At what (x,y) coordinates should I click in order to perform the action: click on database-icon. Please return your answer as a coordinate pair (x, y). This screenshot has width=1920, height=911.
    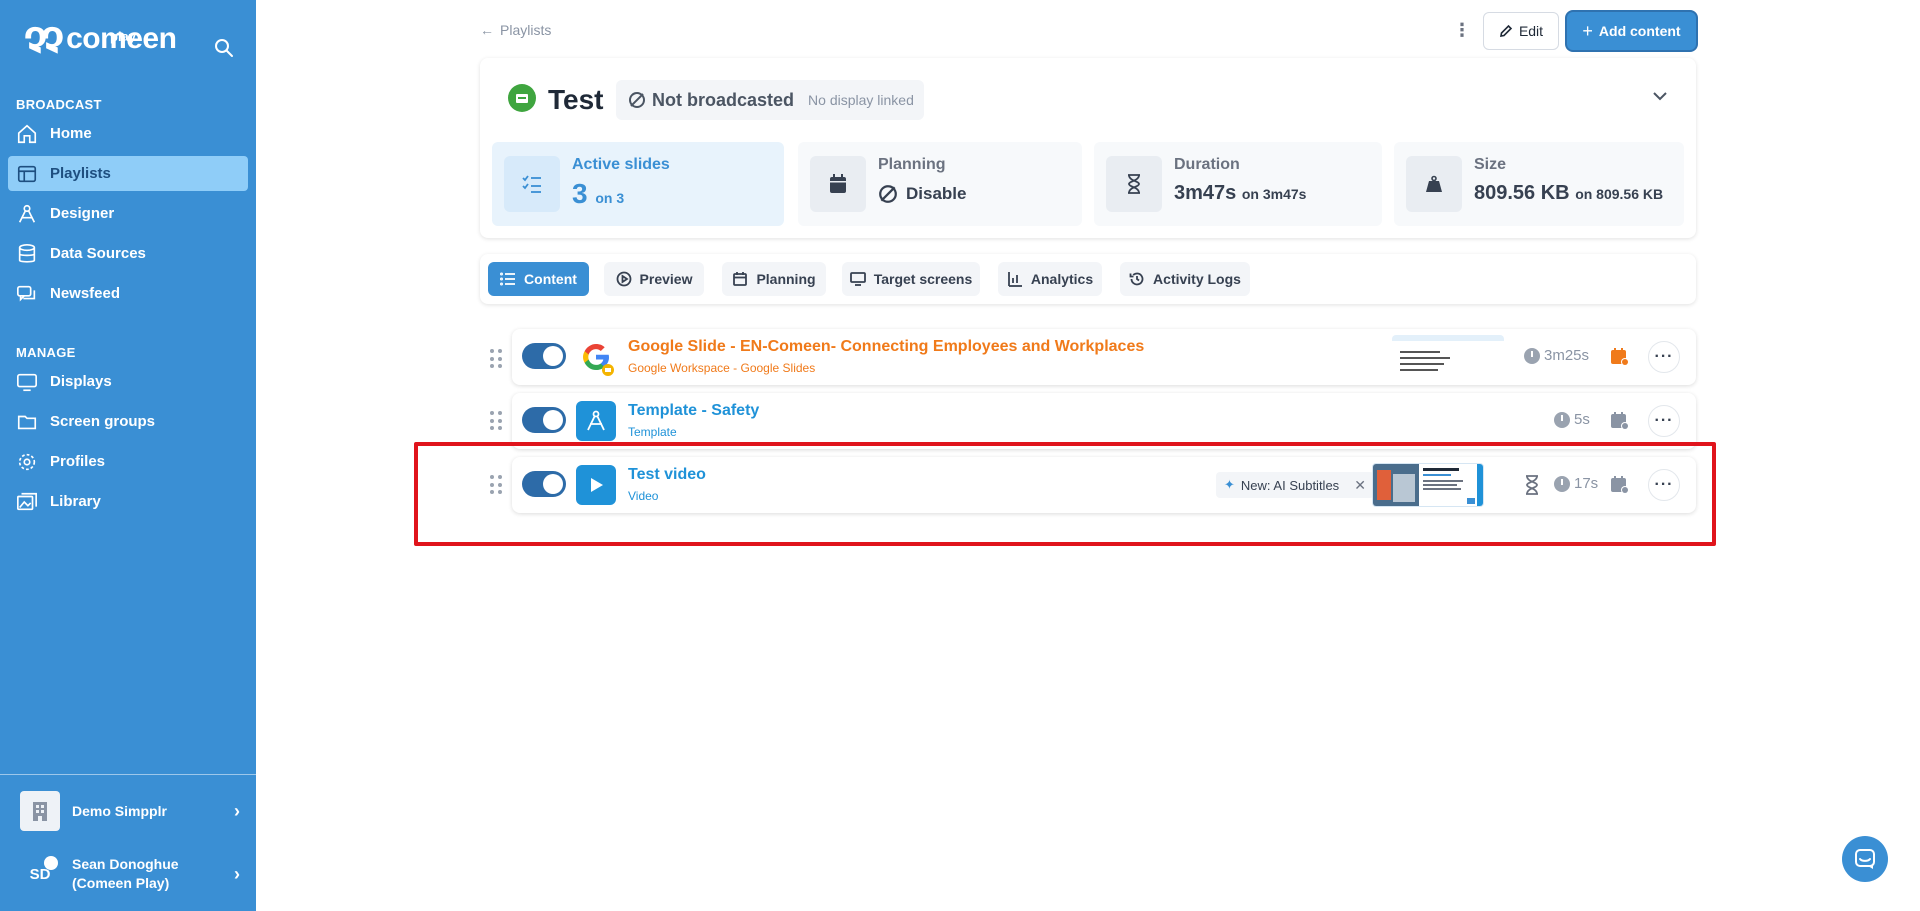
    Looking at the image, I should click on (27, 254).